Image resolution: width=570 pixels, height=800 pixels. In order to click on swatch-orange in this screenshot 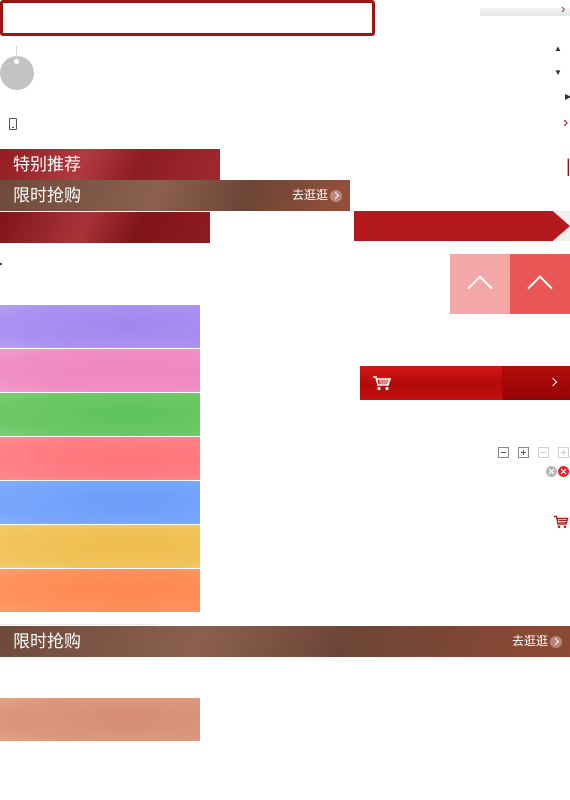, I will do `click(100, 590)`.